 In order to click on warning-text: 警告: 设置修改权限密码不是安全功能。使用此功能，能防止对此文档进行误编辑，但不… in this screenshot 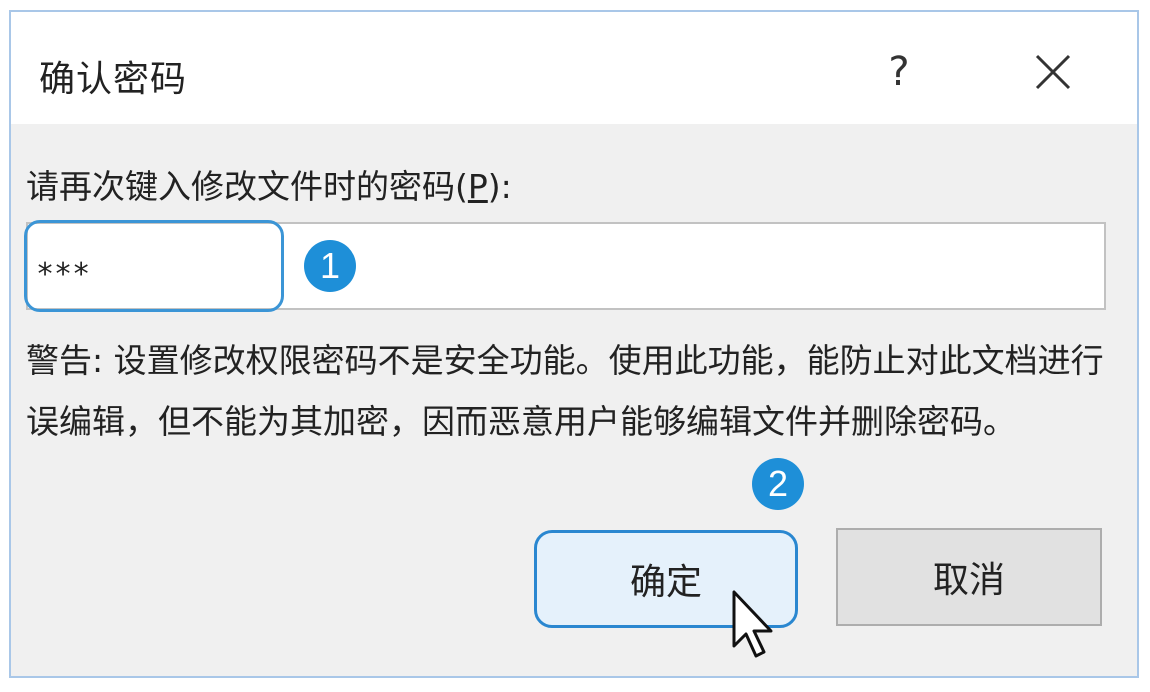, I will do `click(565, 391)`.